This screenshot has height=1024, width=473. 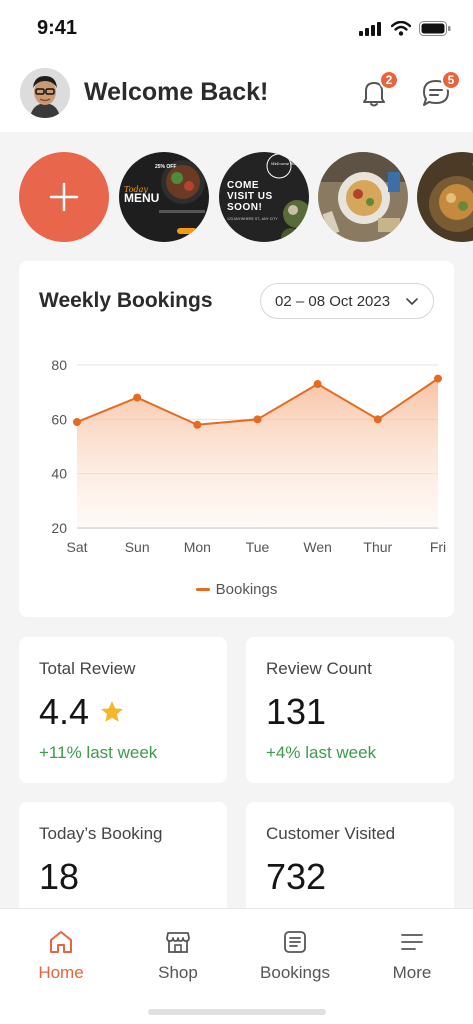 What do you see at coordinates (101, 833) in the screenshot?
I see `todays-booking-label: Today’s Booking` at bounding box center [101, 833].